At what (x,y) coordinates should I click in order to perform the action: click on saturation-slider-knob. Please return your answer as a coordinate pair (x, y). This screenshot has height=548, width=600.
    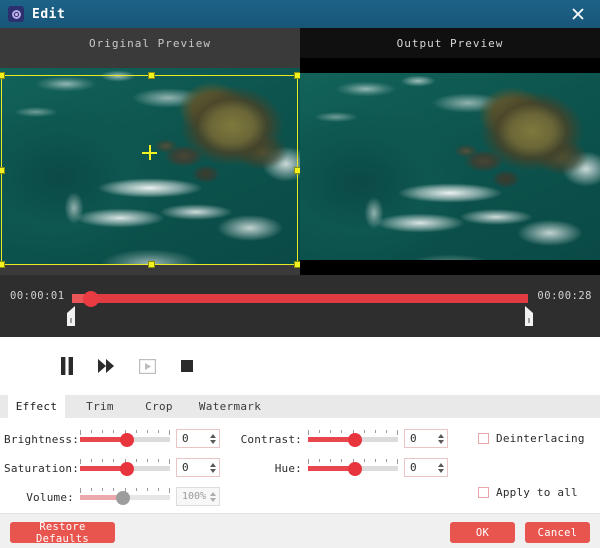
    Looking at the image, I should click on (127, 468).